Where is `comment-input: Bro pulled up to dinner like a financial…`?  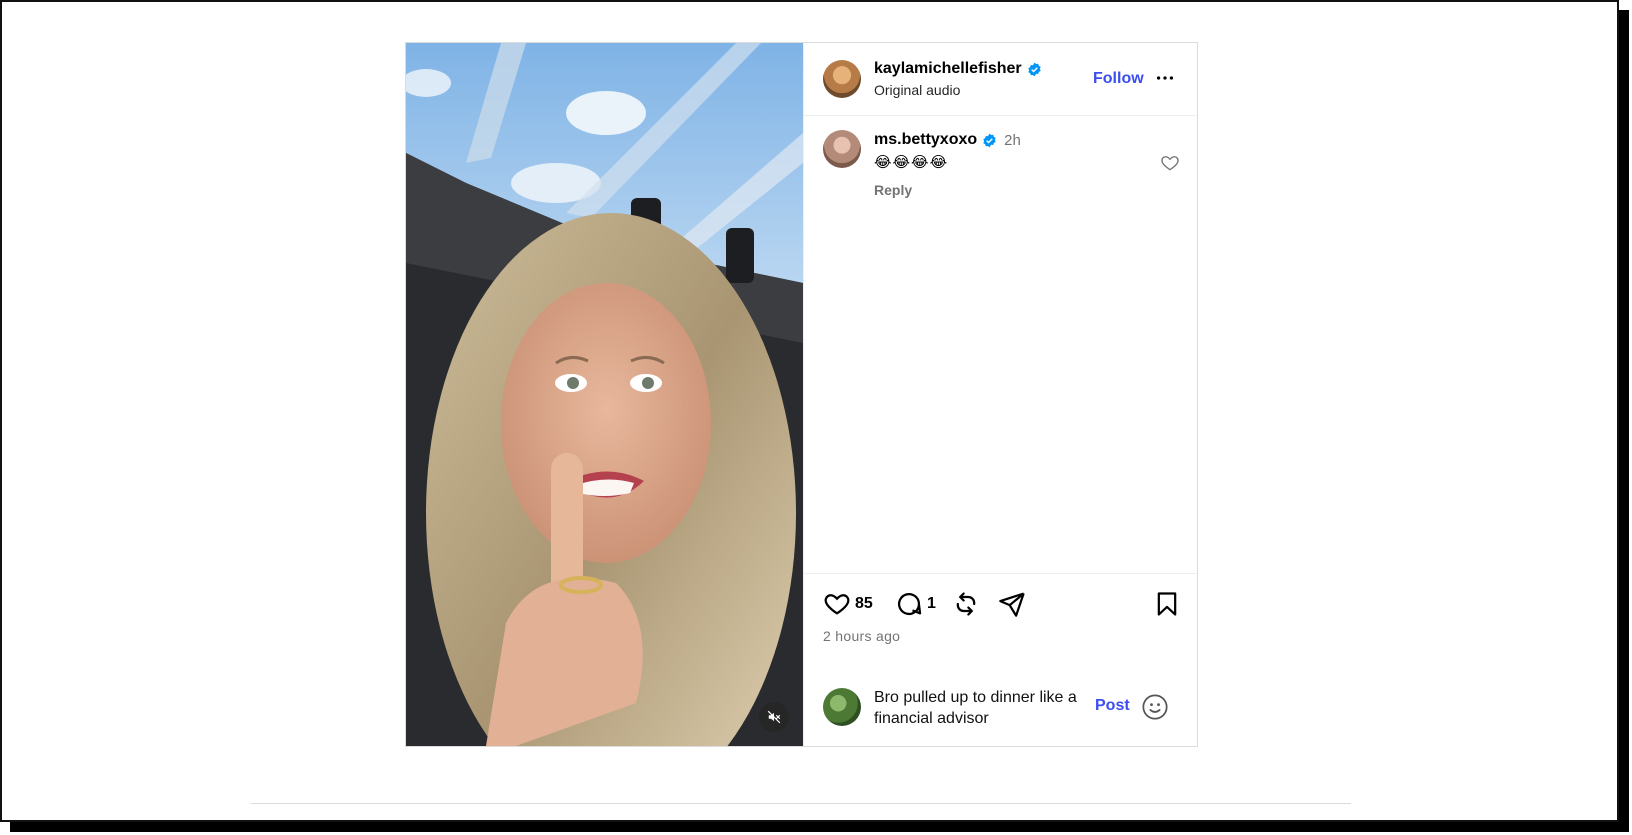 comment-input: Bro pulled up to dinner like a financial… is located at coordinates (979, 708).